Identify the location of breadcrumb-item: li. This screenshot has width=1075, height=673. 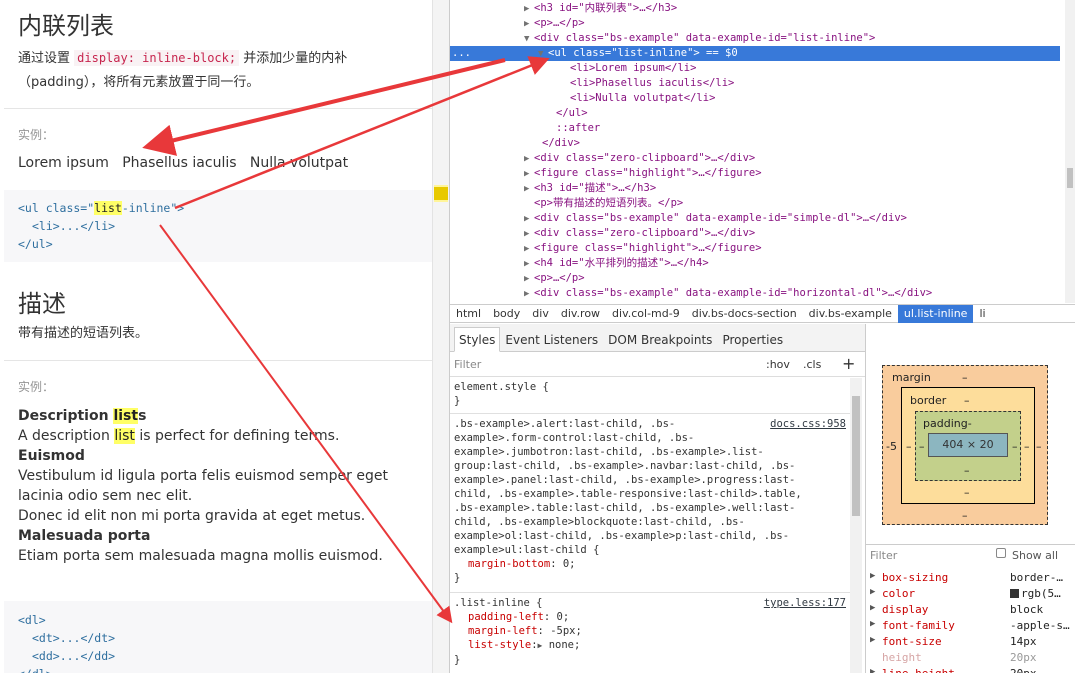
(982, 314).